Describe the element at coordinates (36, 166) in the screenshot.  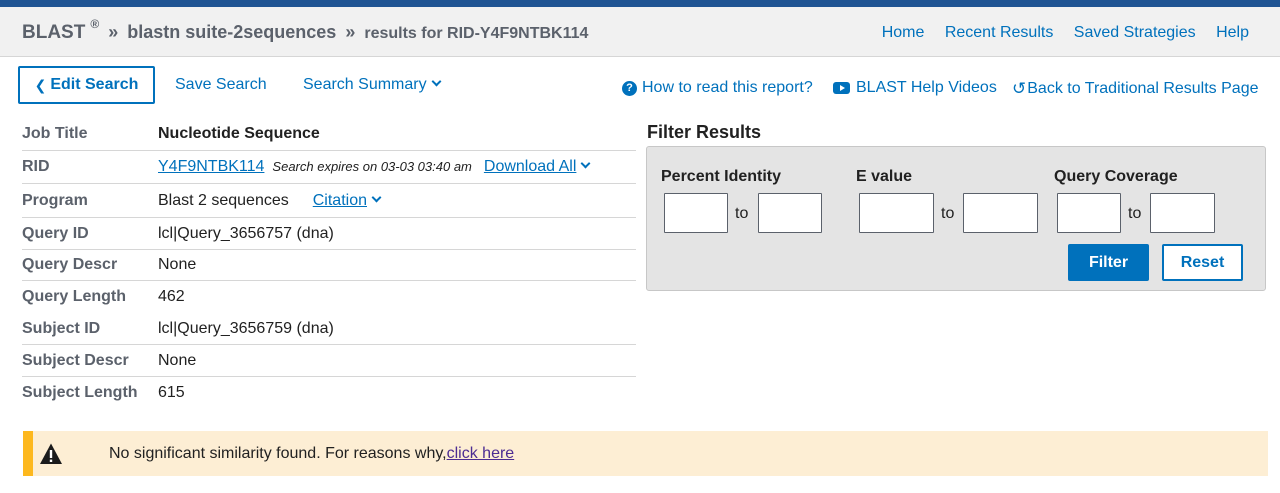
I see `info-label: RID` at that location.